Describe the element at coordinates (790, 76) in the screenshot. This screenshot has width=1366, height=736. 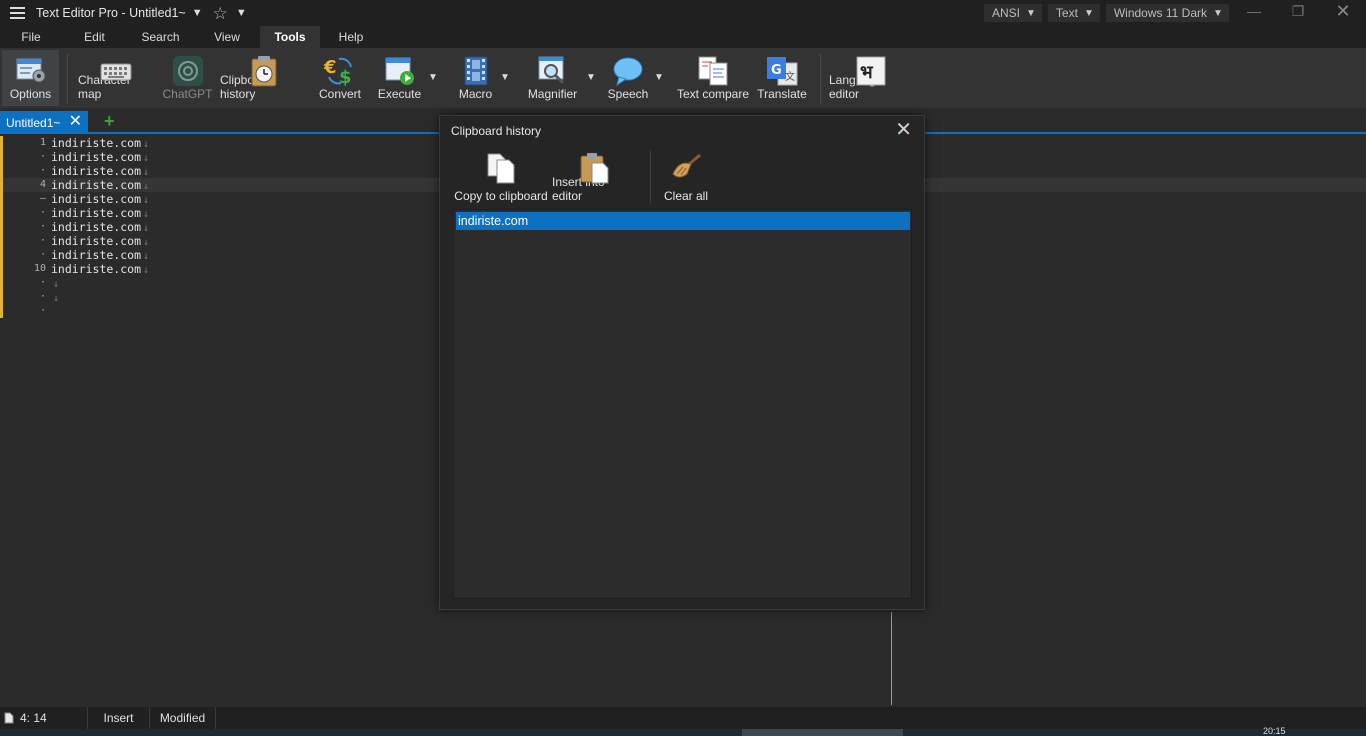
I see `svg-text: 文` at that location.